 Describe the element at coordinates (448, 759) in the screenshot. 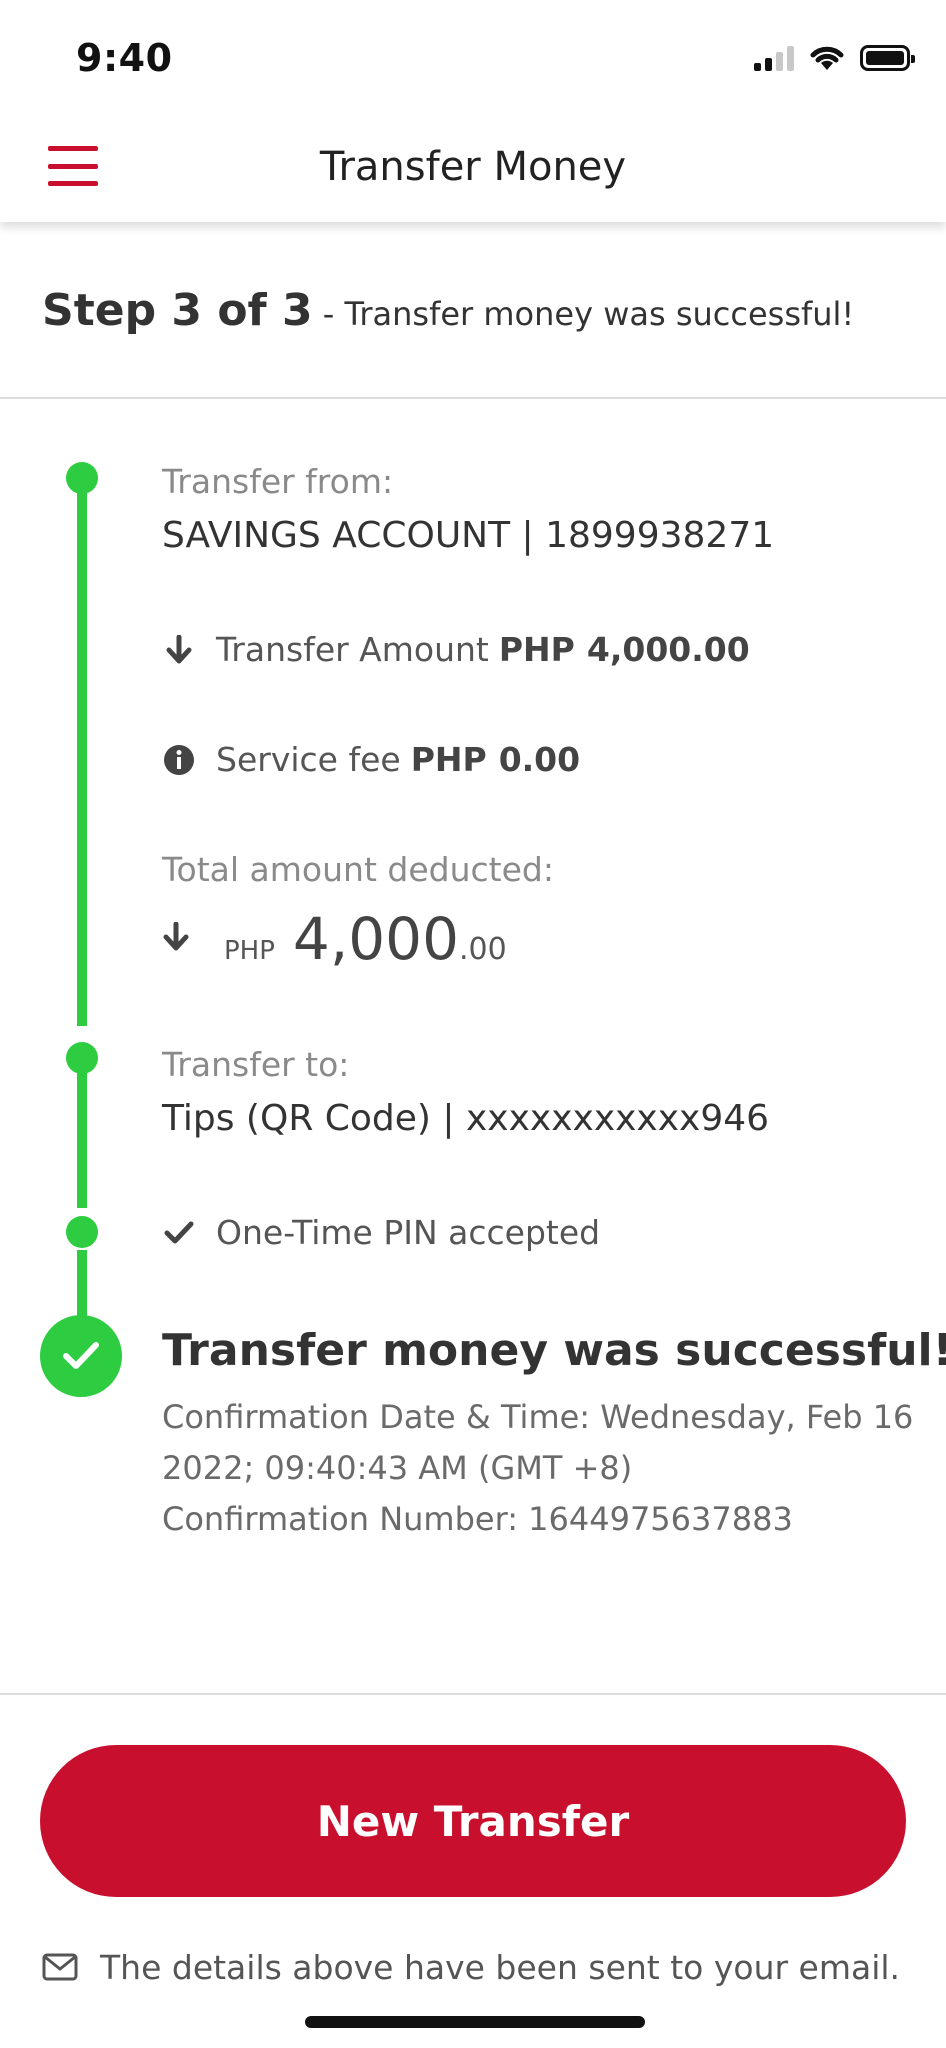

I see `service-fee-currency: PHP` at that location.